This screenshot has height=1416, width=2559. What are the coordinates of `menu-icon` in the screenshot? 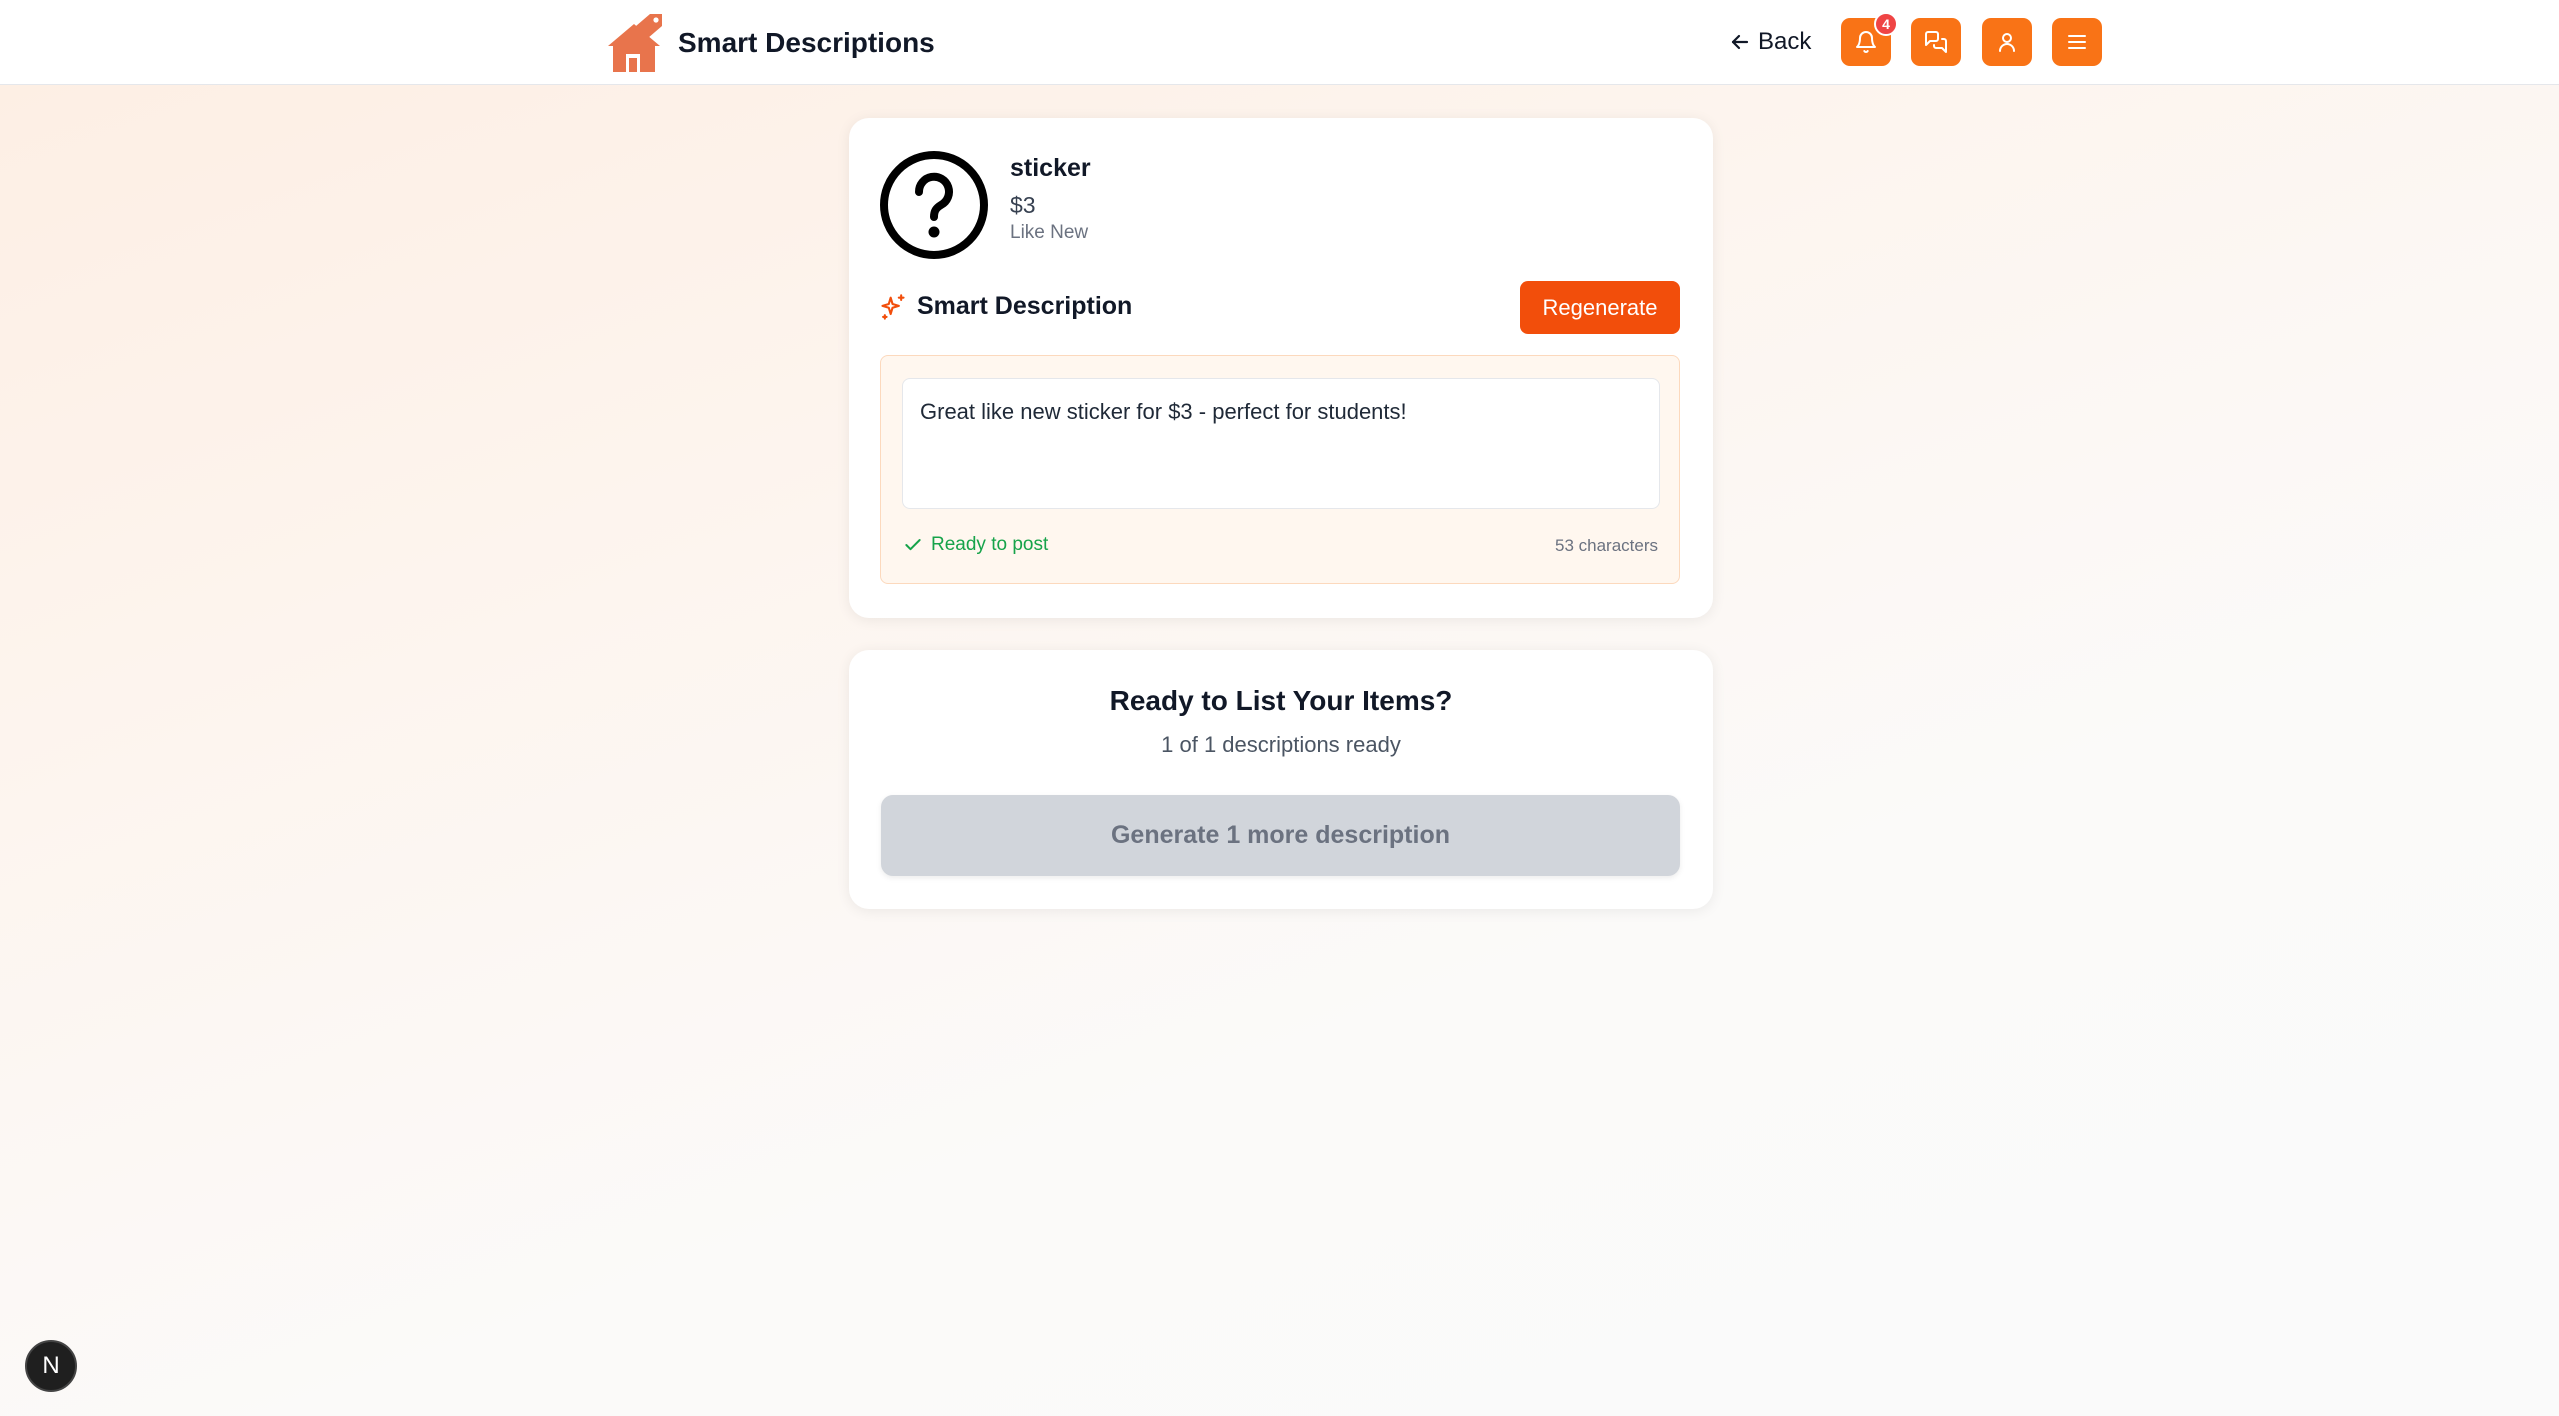 It's located at (2077, 42).